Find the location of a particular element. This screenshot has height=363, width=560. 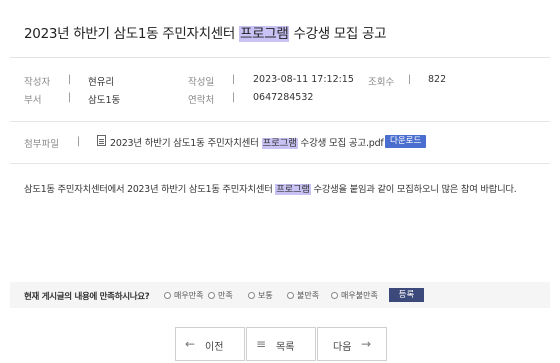

prev-label: 이전 is located at coordinates (214, 347).